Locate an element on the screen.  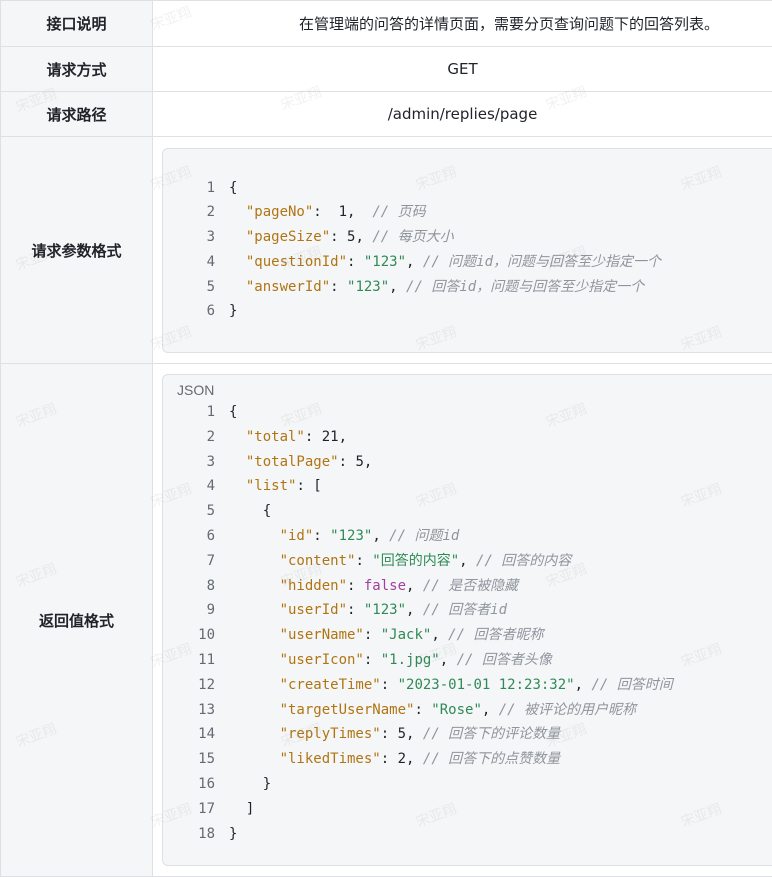
code-line: 7 "content": "回答的内容", // 回答的内容 is located at coordinates (467, 561).